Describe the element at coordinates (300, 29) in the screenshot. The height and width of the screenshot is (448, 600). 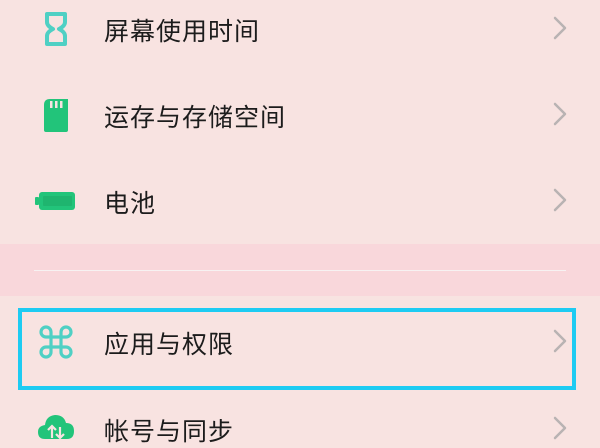
I see `settings-item-screen-time: 屏幕使用时间` at that location.